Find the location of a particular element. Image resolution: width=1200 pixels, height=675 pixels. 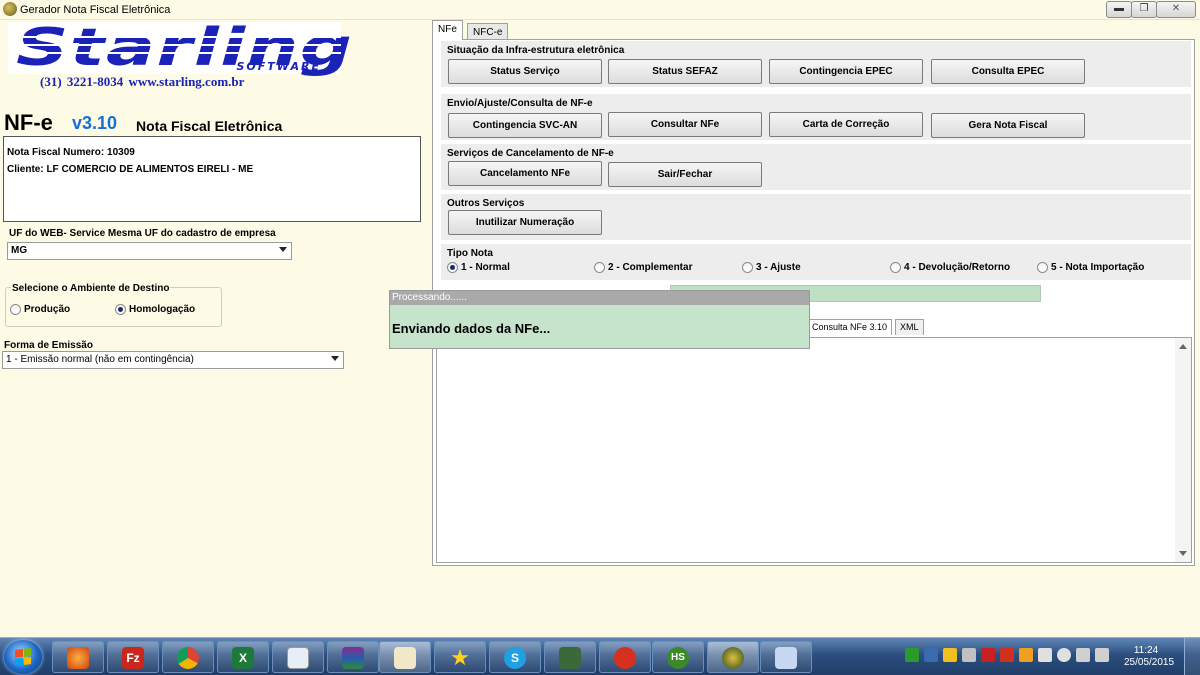

winrar-icon is located at coordinates (353, 658).